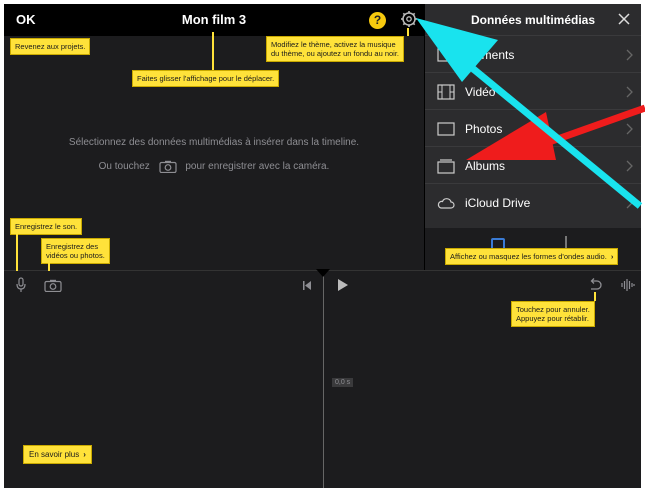  I want to click on media-item-icloud: iCloud Drive, so click(533, 203).